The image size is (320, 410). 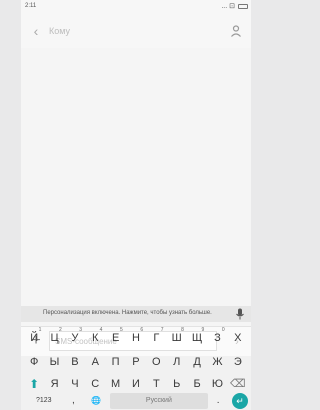 I want to click on key-row-2: ФЫВАПРОЛДЖЭ, so click(x=136, y=362).